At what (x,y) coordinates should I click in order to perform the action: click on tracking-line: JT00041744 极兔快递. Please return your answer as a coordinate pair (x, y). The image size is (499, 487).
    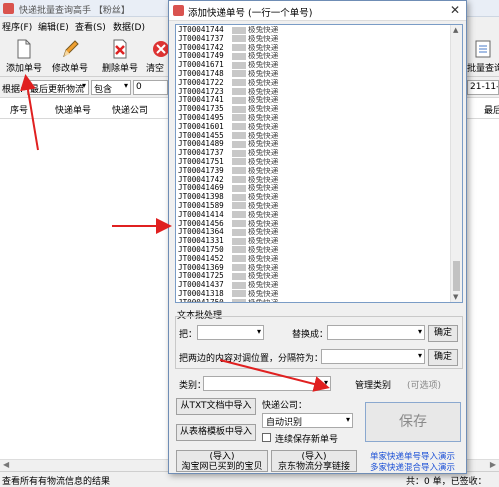
    Looking at the image, I should click on (313, 30).